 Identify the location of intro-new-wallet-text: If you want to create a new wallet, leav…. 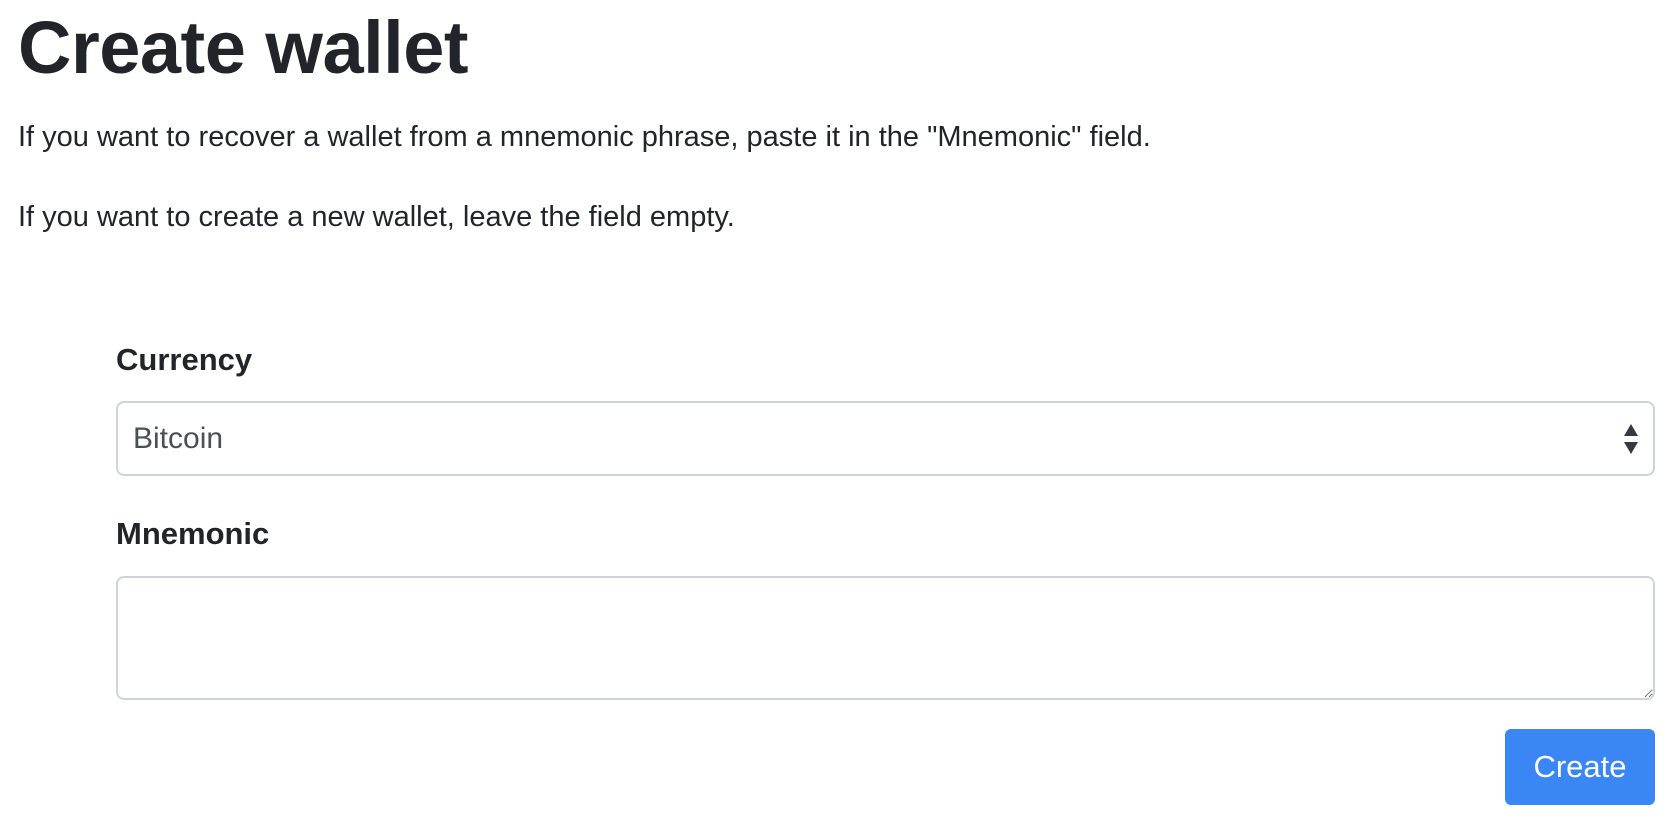
(376, 217).